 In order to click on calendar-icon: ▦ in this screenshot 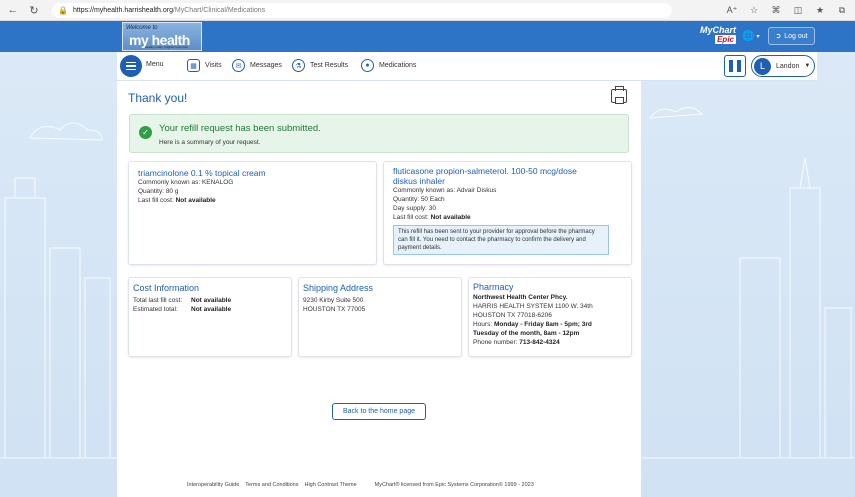, I will do `click(193, 65)`.